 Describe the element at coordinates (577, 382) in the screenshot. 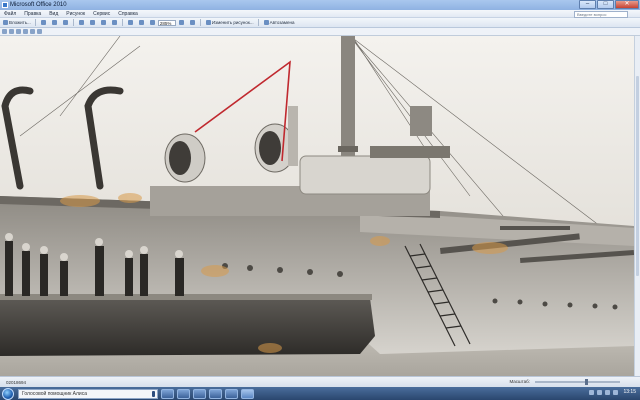

I see `zoom-slider` at that location.